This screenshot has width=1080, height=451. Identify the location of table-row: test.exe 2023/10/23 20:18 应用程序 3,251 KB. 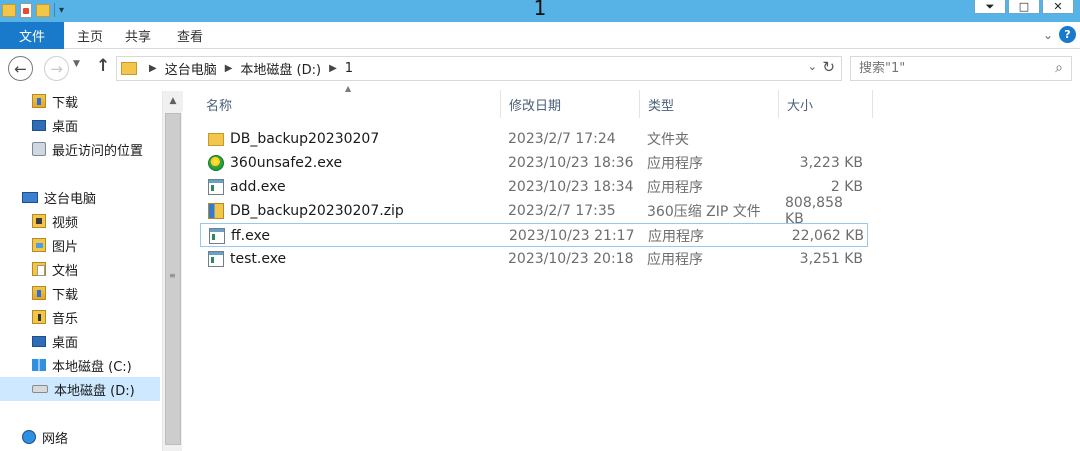
(534, 259).